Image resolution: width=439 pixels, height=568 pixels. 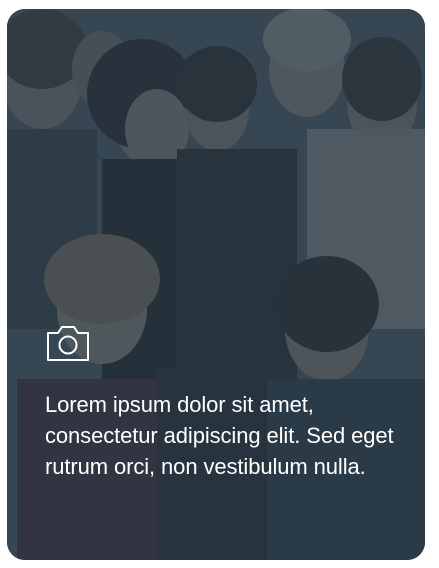 I want to click on camera-icon, so click(x=68, y=343).